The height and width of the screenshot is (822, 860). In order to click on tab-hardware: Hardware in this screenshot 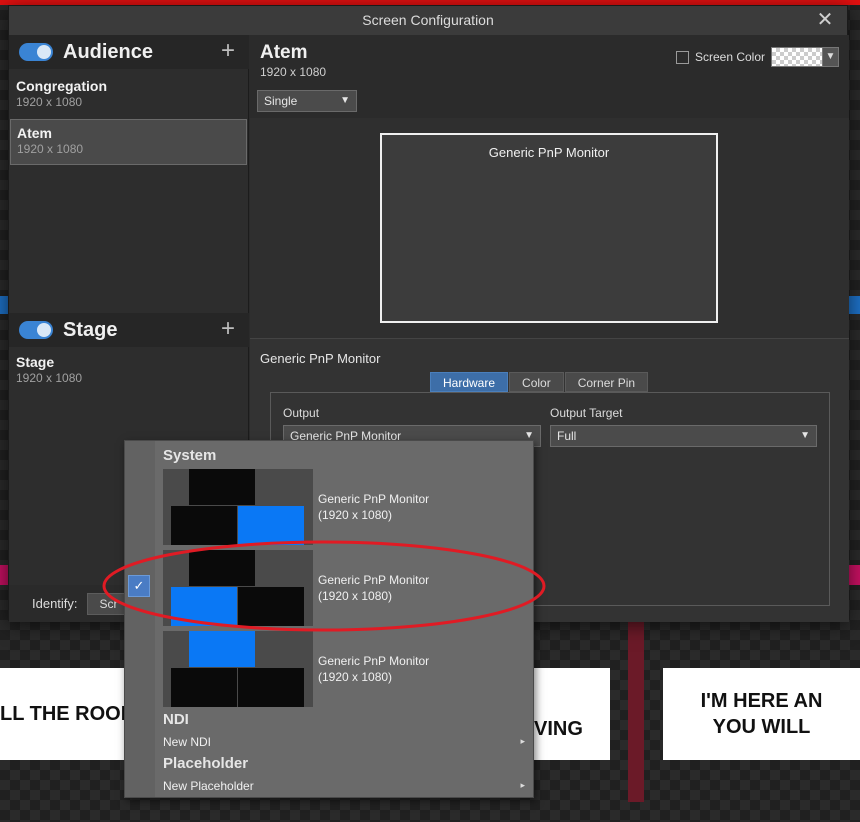, I will do `click(469, 382)`.